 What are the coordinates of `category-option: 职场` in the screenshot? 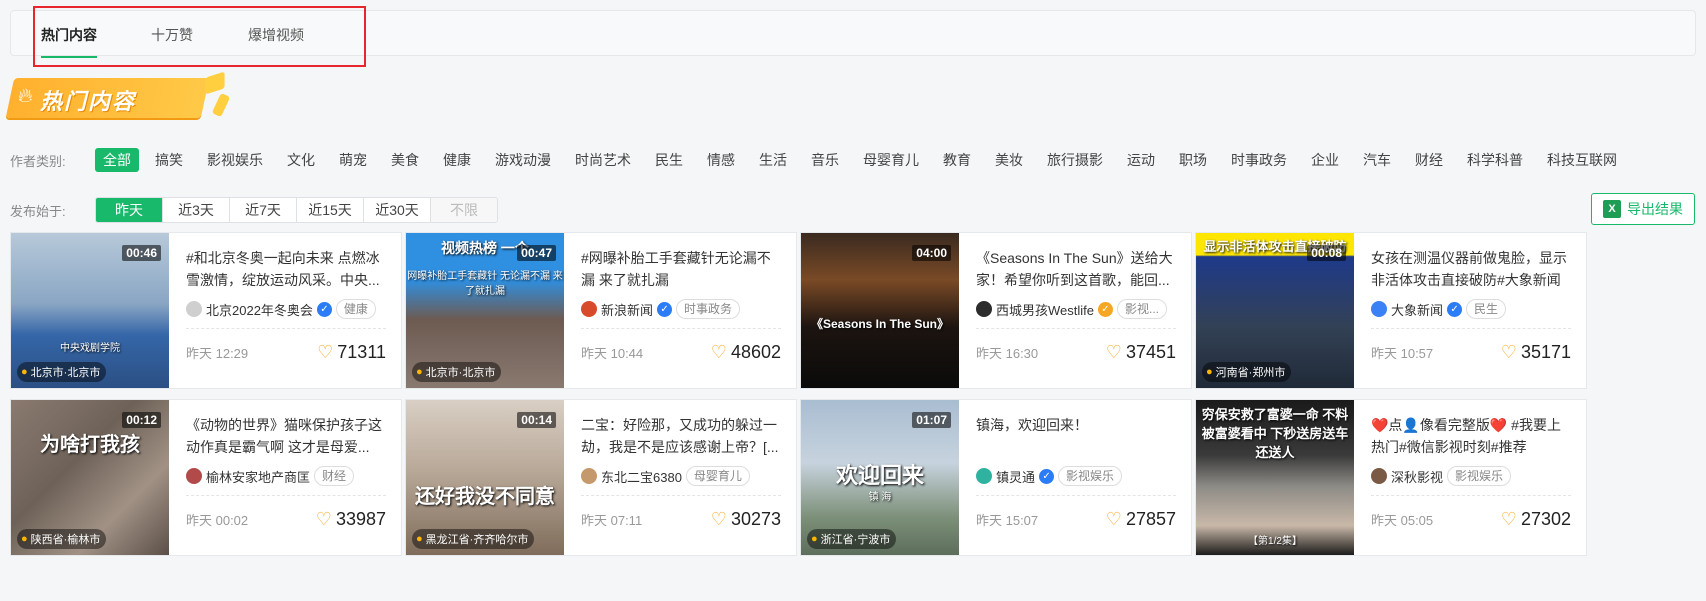 It's located at (1193, 160).